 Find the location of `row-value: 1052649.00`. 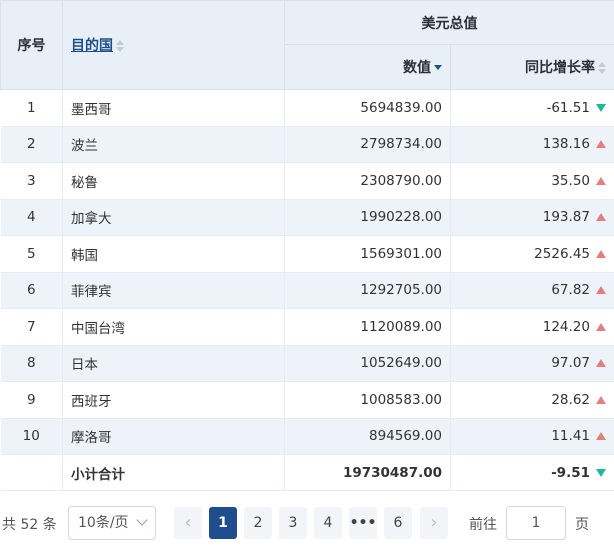

row-value: 1052649.00 is located at coordinates (367, 363).